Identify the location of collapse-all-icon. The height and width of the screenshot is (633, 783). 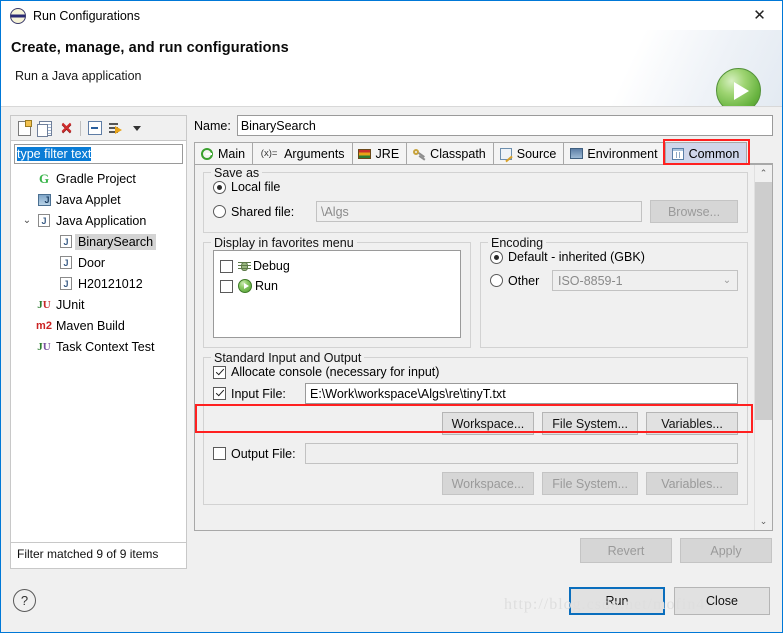
(94, 128).